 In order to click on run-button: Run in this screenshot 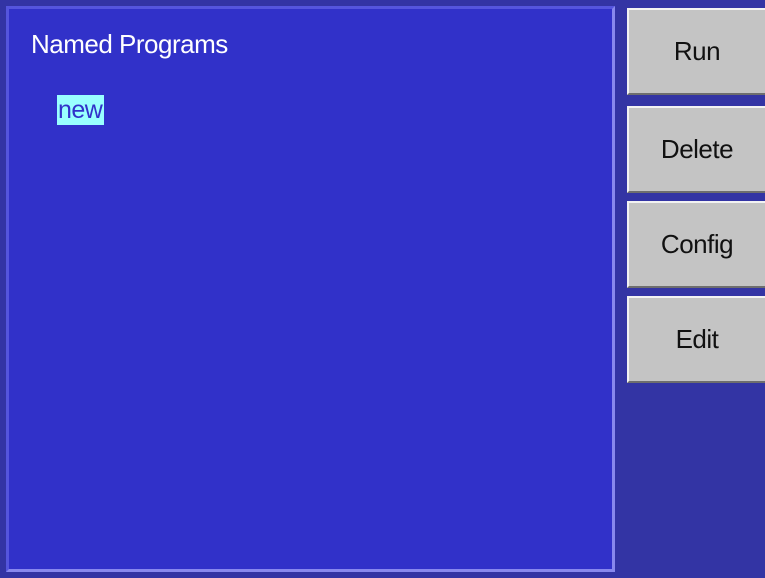, I will do `click(696, 51)`.